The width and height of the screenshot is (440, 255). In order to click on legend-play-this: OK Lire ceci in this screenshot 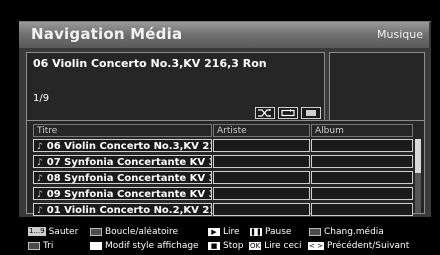, I will do `click(275, 245)`.